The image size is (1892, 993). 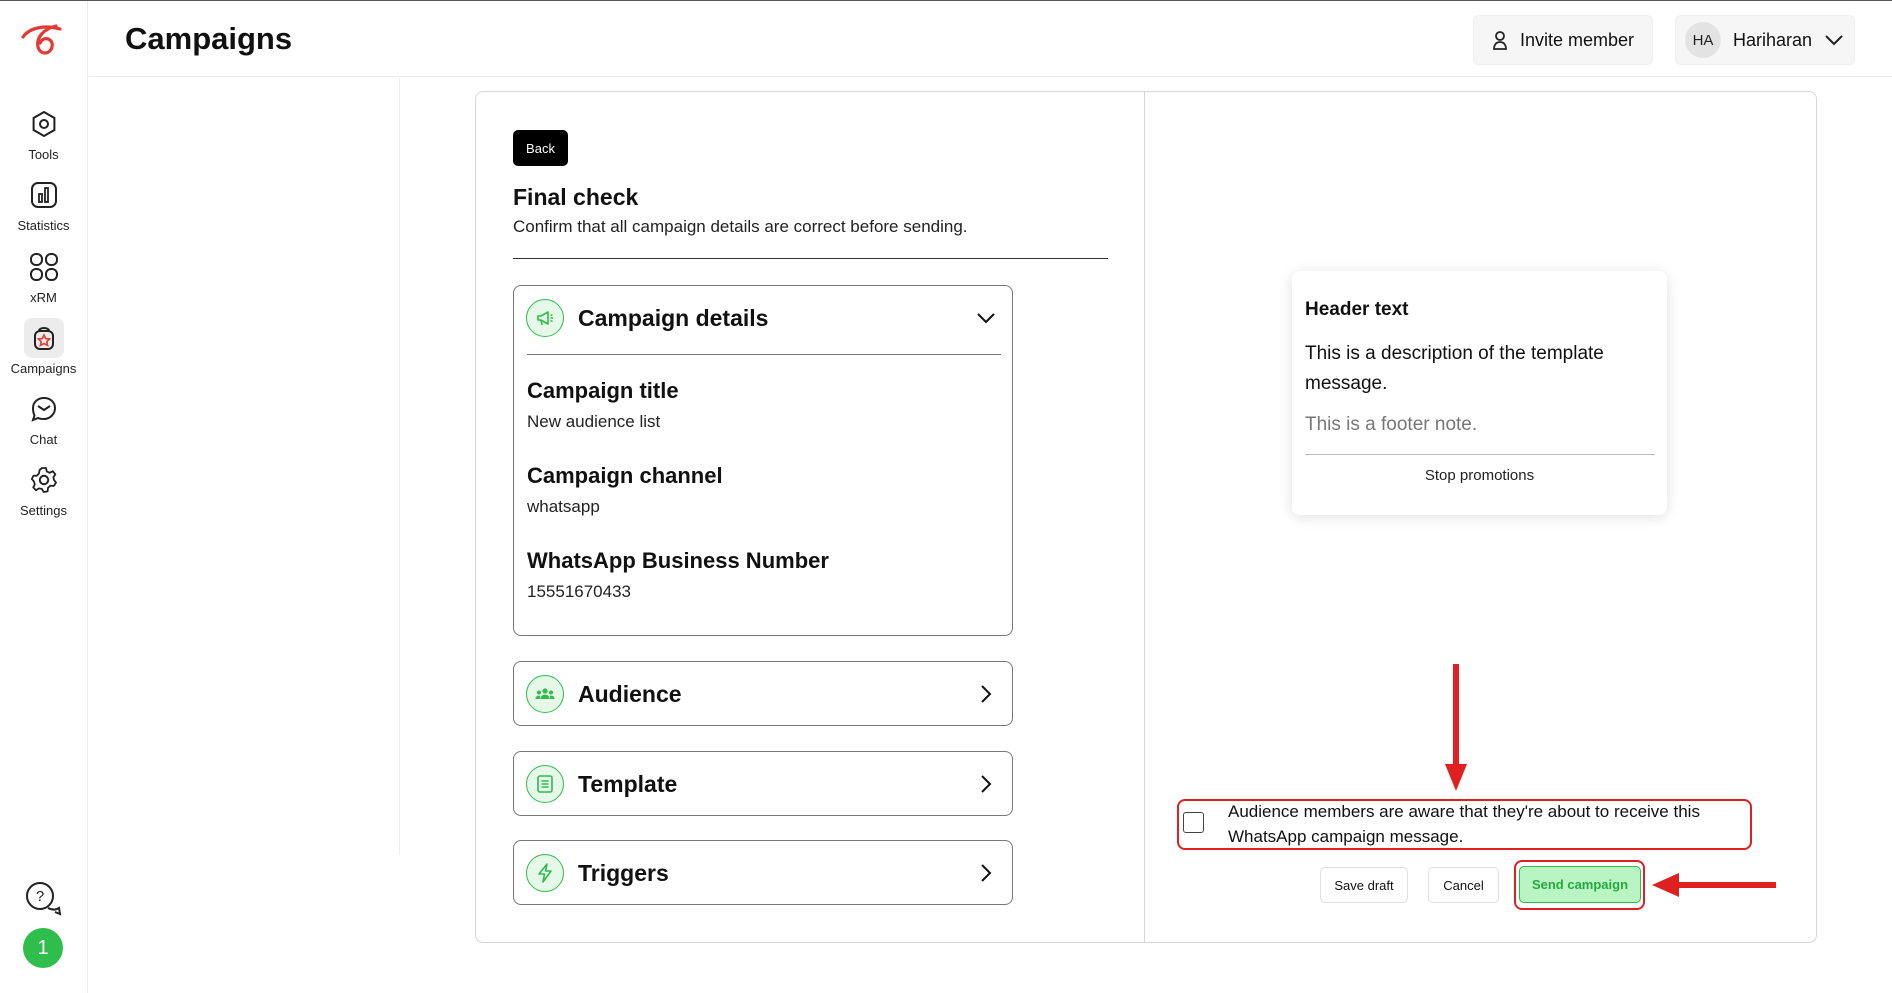 What do you see at coordinates (43, 439) in the screenshot?
I see `sidebar-item-label: Chat` at bounding box center [43, 439].